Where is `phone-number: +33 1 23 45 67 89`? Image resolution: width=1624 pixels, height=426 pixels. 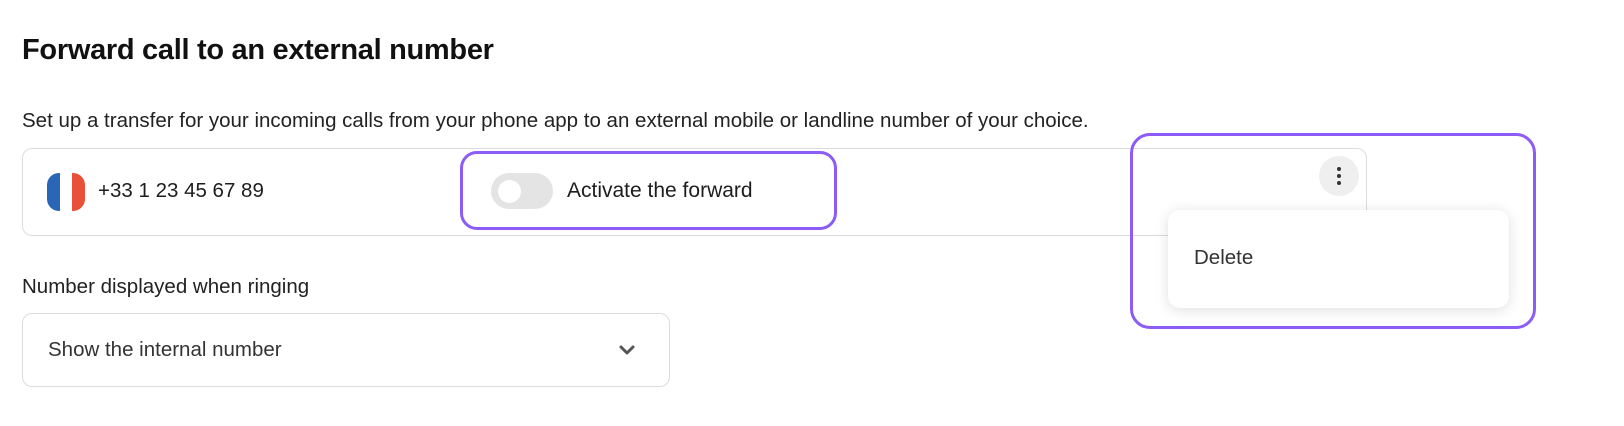
phone-number: +33 1 23 45 67 89 is located at coordinates (181, 190).